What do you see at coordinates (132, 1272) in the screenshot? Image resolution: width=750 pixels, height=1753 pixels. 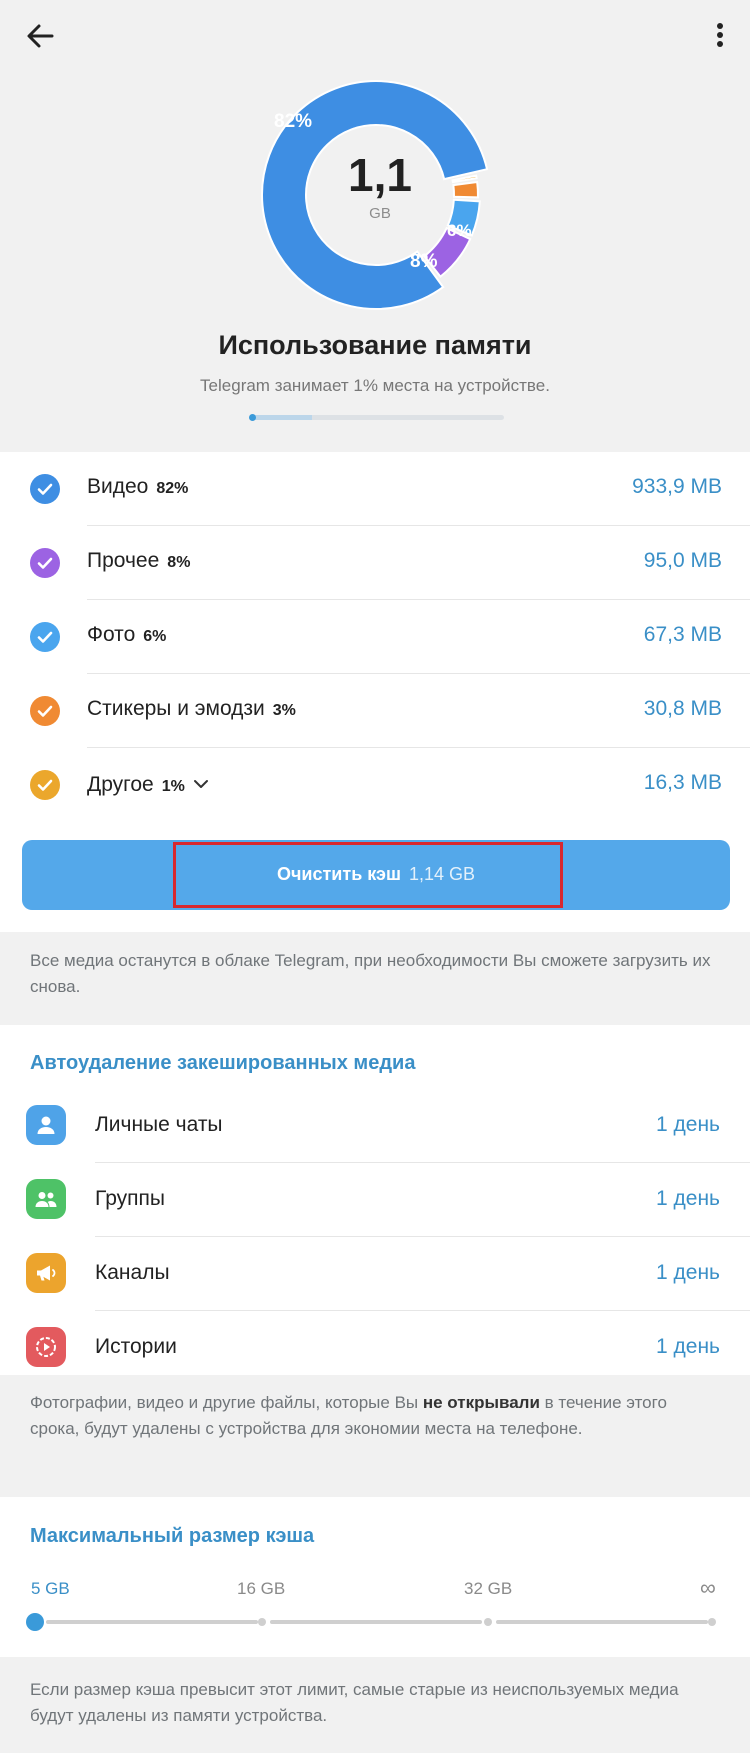 I see `autodelete-name: Каналы` at bounding box center [132, 1272].